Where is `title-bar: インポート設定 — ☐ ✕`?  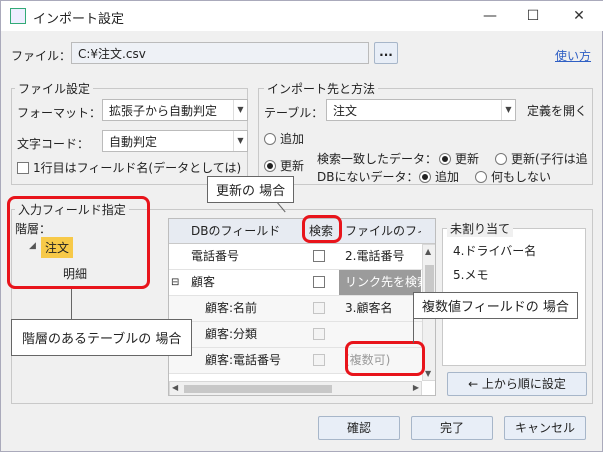 title-bar: インポート設定 — ☐ ✕ is located at coordinates (302, 16).